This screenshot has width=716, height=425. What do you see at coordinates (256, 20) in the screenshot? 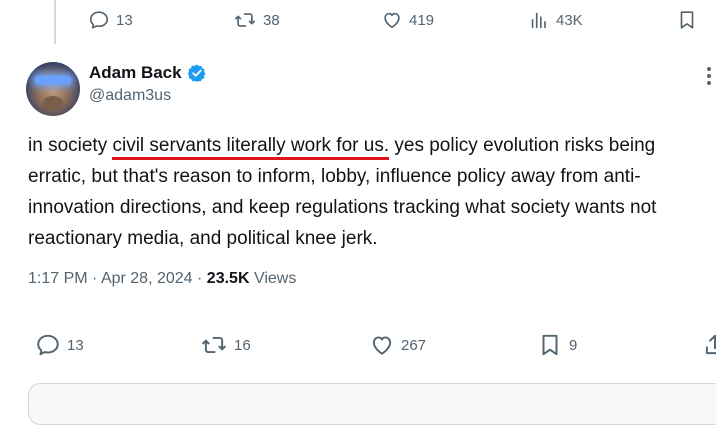
I see `previous-repost-button: 38` at bounding box center [256, 20].